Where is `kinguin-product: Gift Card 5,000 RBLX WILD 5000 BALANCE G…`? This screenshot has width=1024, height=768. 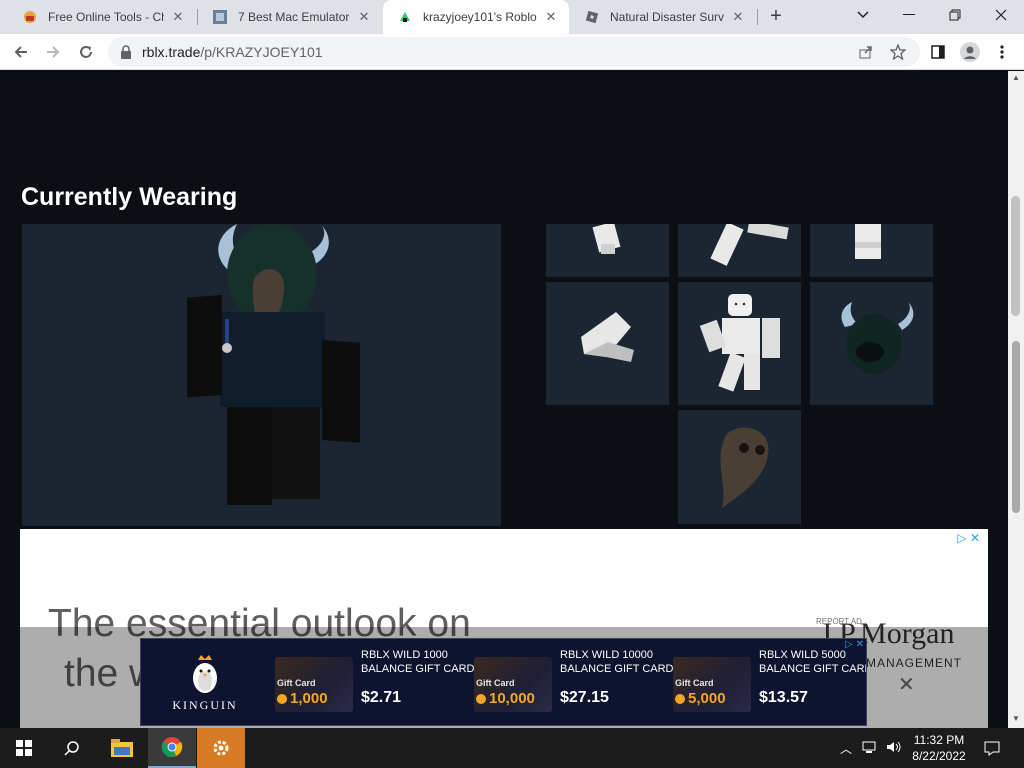
kinguin-product: Gift Card 5,000 RBLX WILD 5000 BALANCE G… is located at coordinates (770, 682).